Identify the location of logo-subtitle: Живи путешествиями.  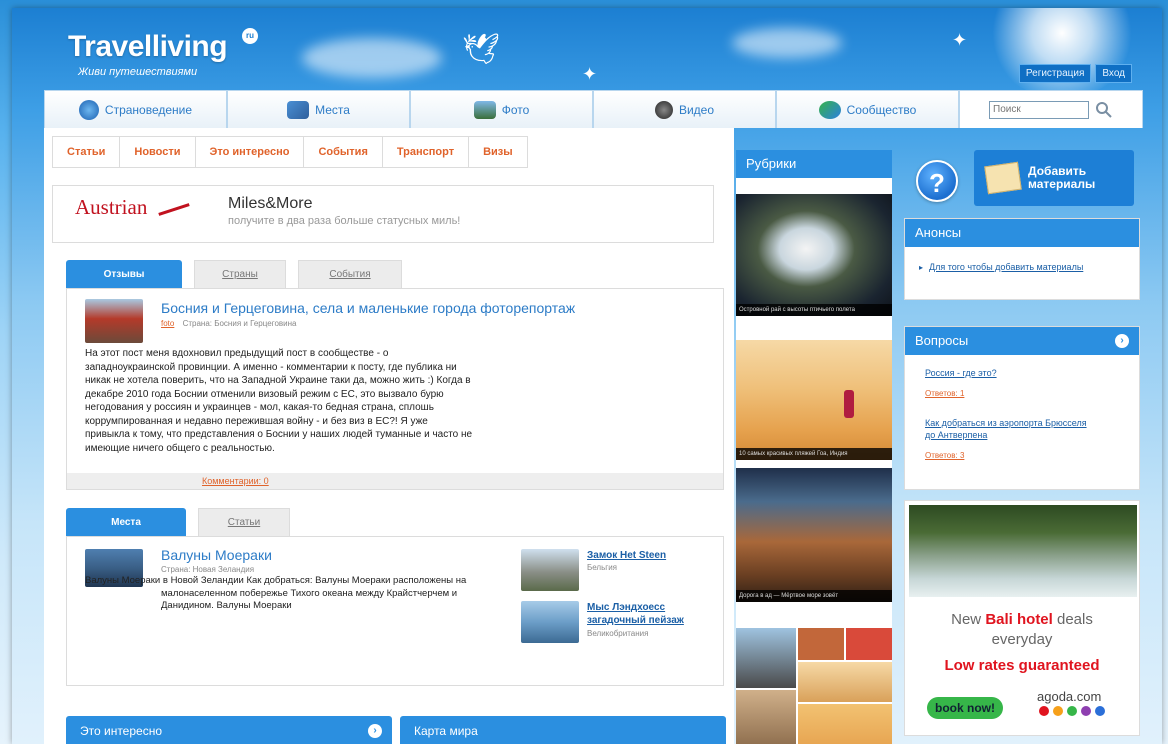
(138, 72).